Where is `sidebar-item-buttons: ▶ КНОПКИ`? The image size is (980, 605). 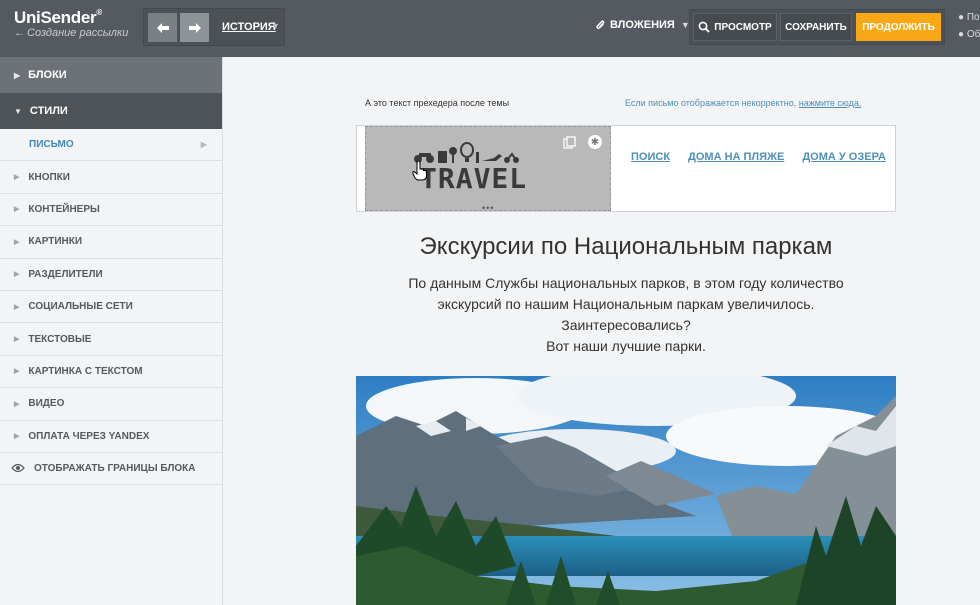
sidebar-item-buttons: ▶ КНОПКИ is located at coordinates (111, 177).